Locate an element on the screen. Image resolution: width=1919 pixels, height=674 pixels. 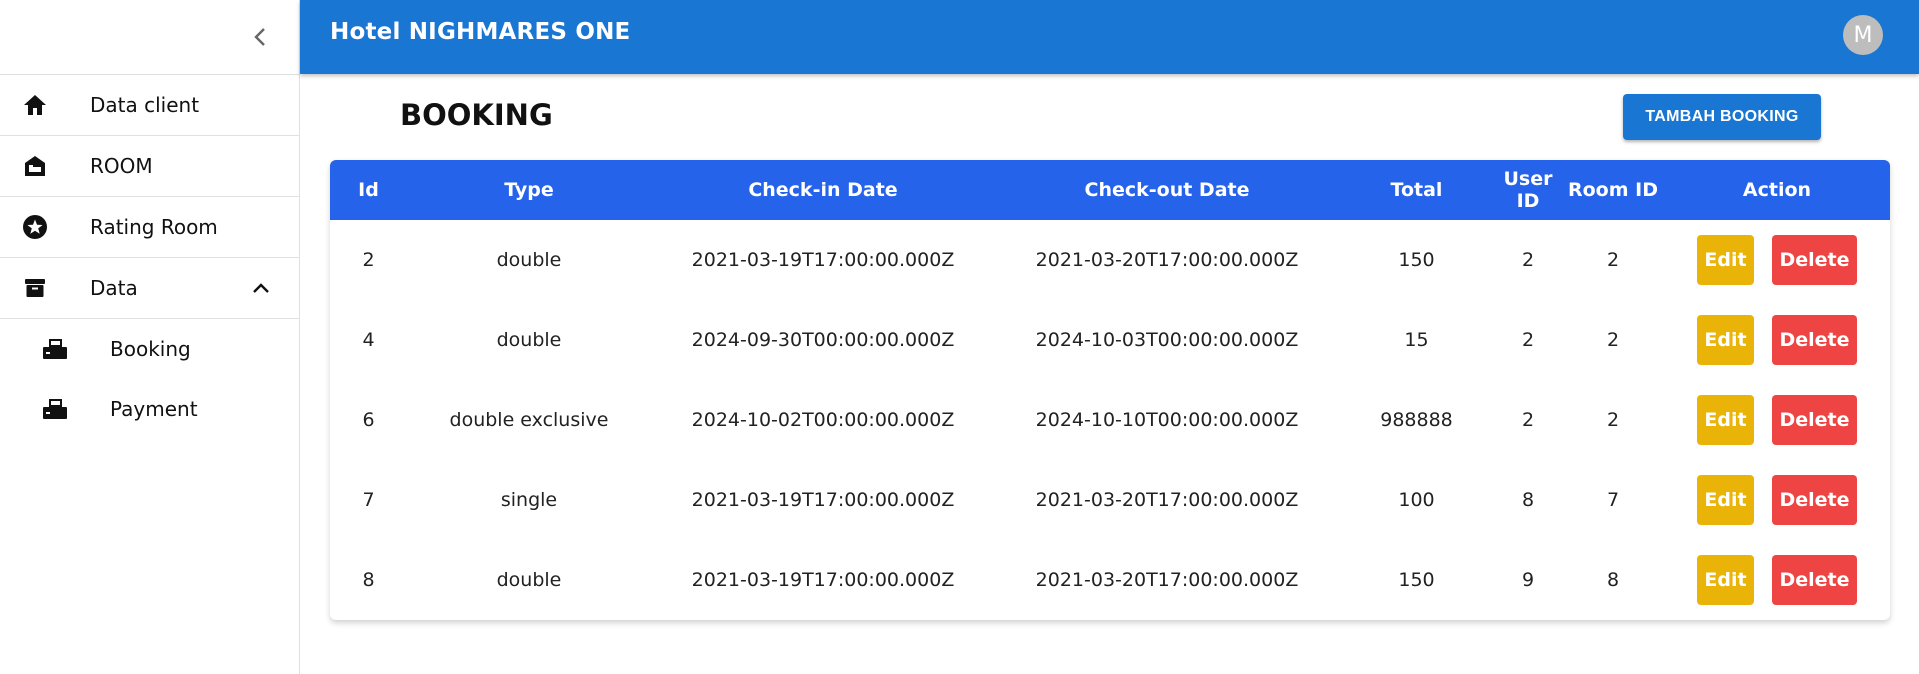
column-header-action: Action is located at coordinates (1777, 190).